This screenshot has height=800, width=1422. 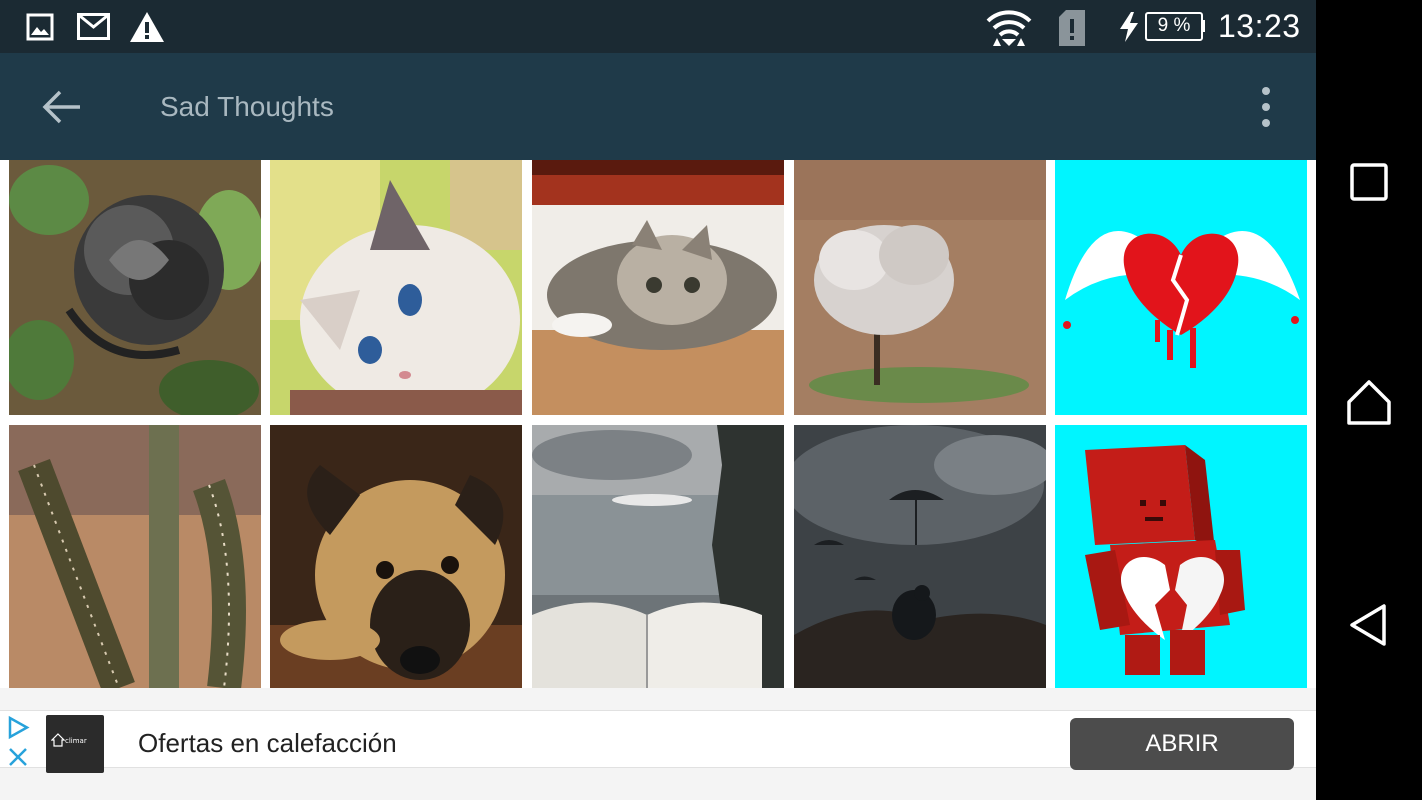 I want to click on grid-tile-black-rose, so click(x=135, y=287).